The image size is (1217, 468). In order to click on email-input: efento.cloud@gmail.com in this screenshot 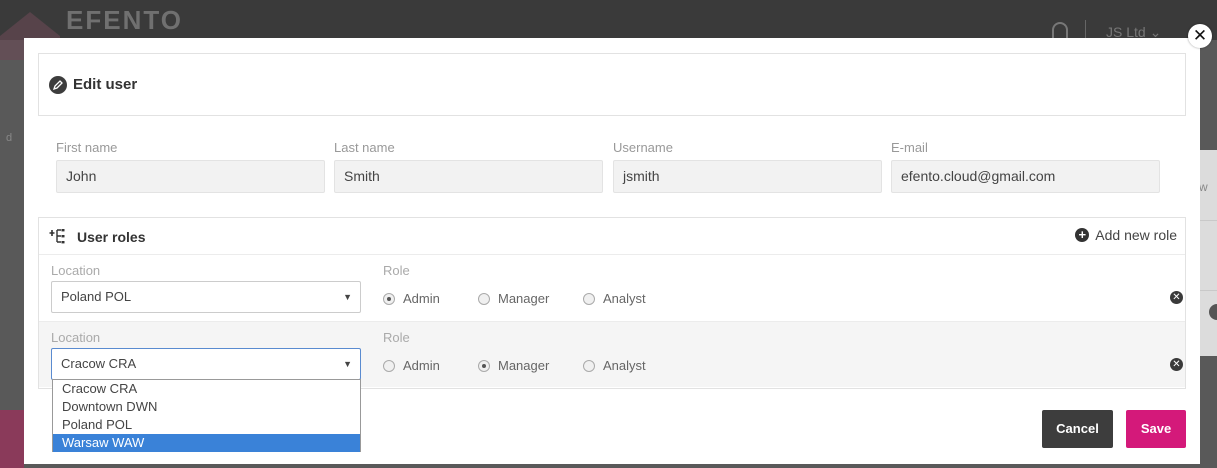, I will do `click(1025, 176)`.